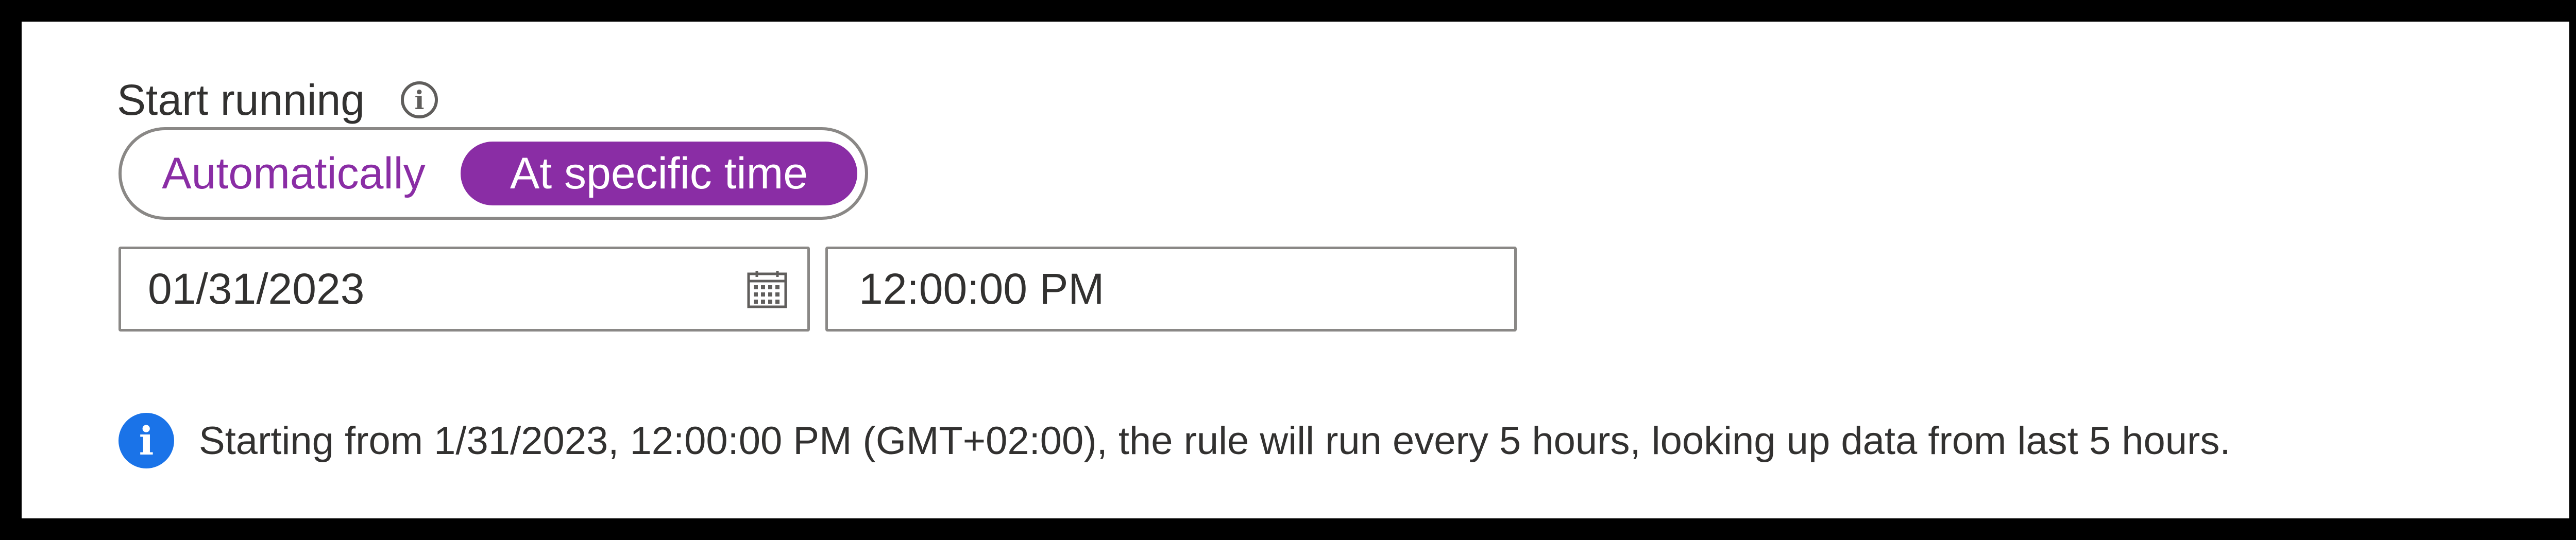 Image resolution: width=2576 pixels, height=540 pixels. I want to click on start-running-label: Start running, so click(241, 100).